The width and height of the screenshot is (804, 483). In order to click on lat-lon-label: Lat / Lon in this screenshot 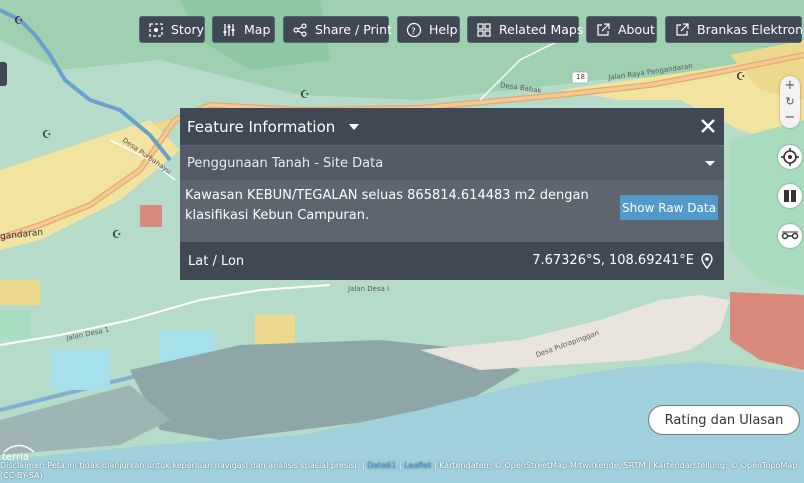, I will do `click(216, 261)`.